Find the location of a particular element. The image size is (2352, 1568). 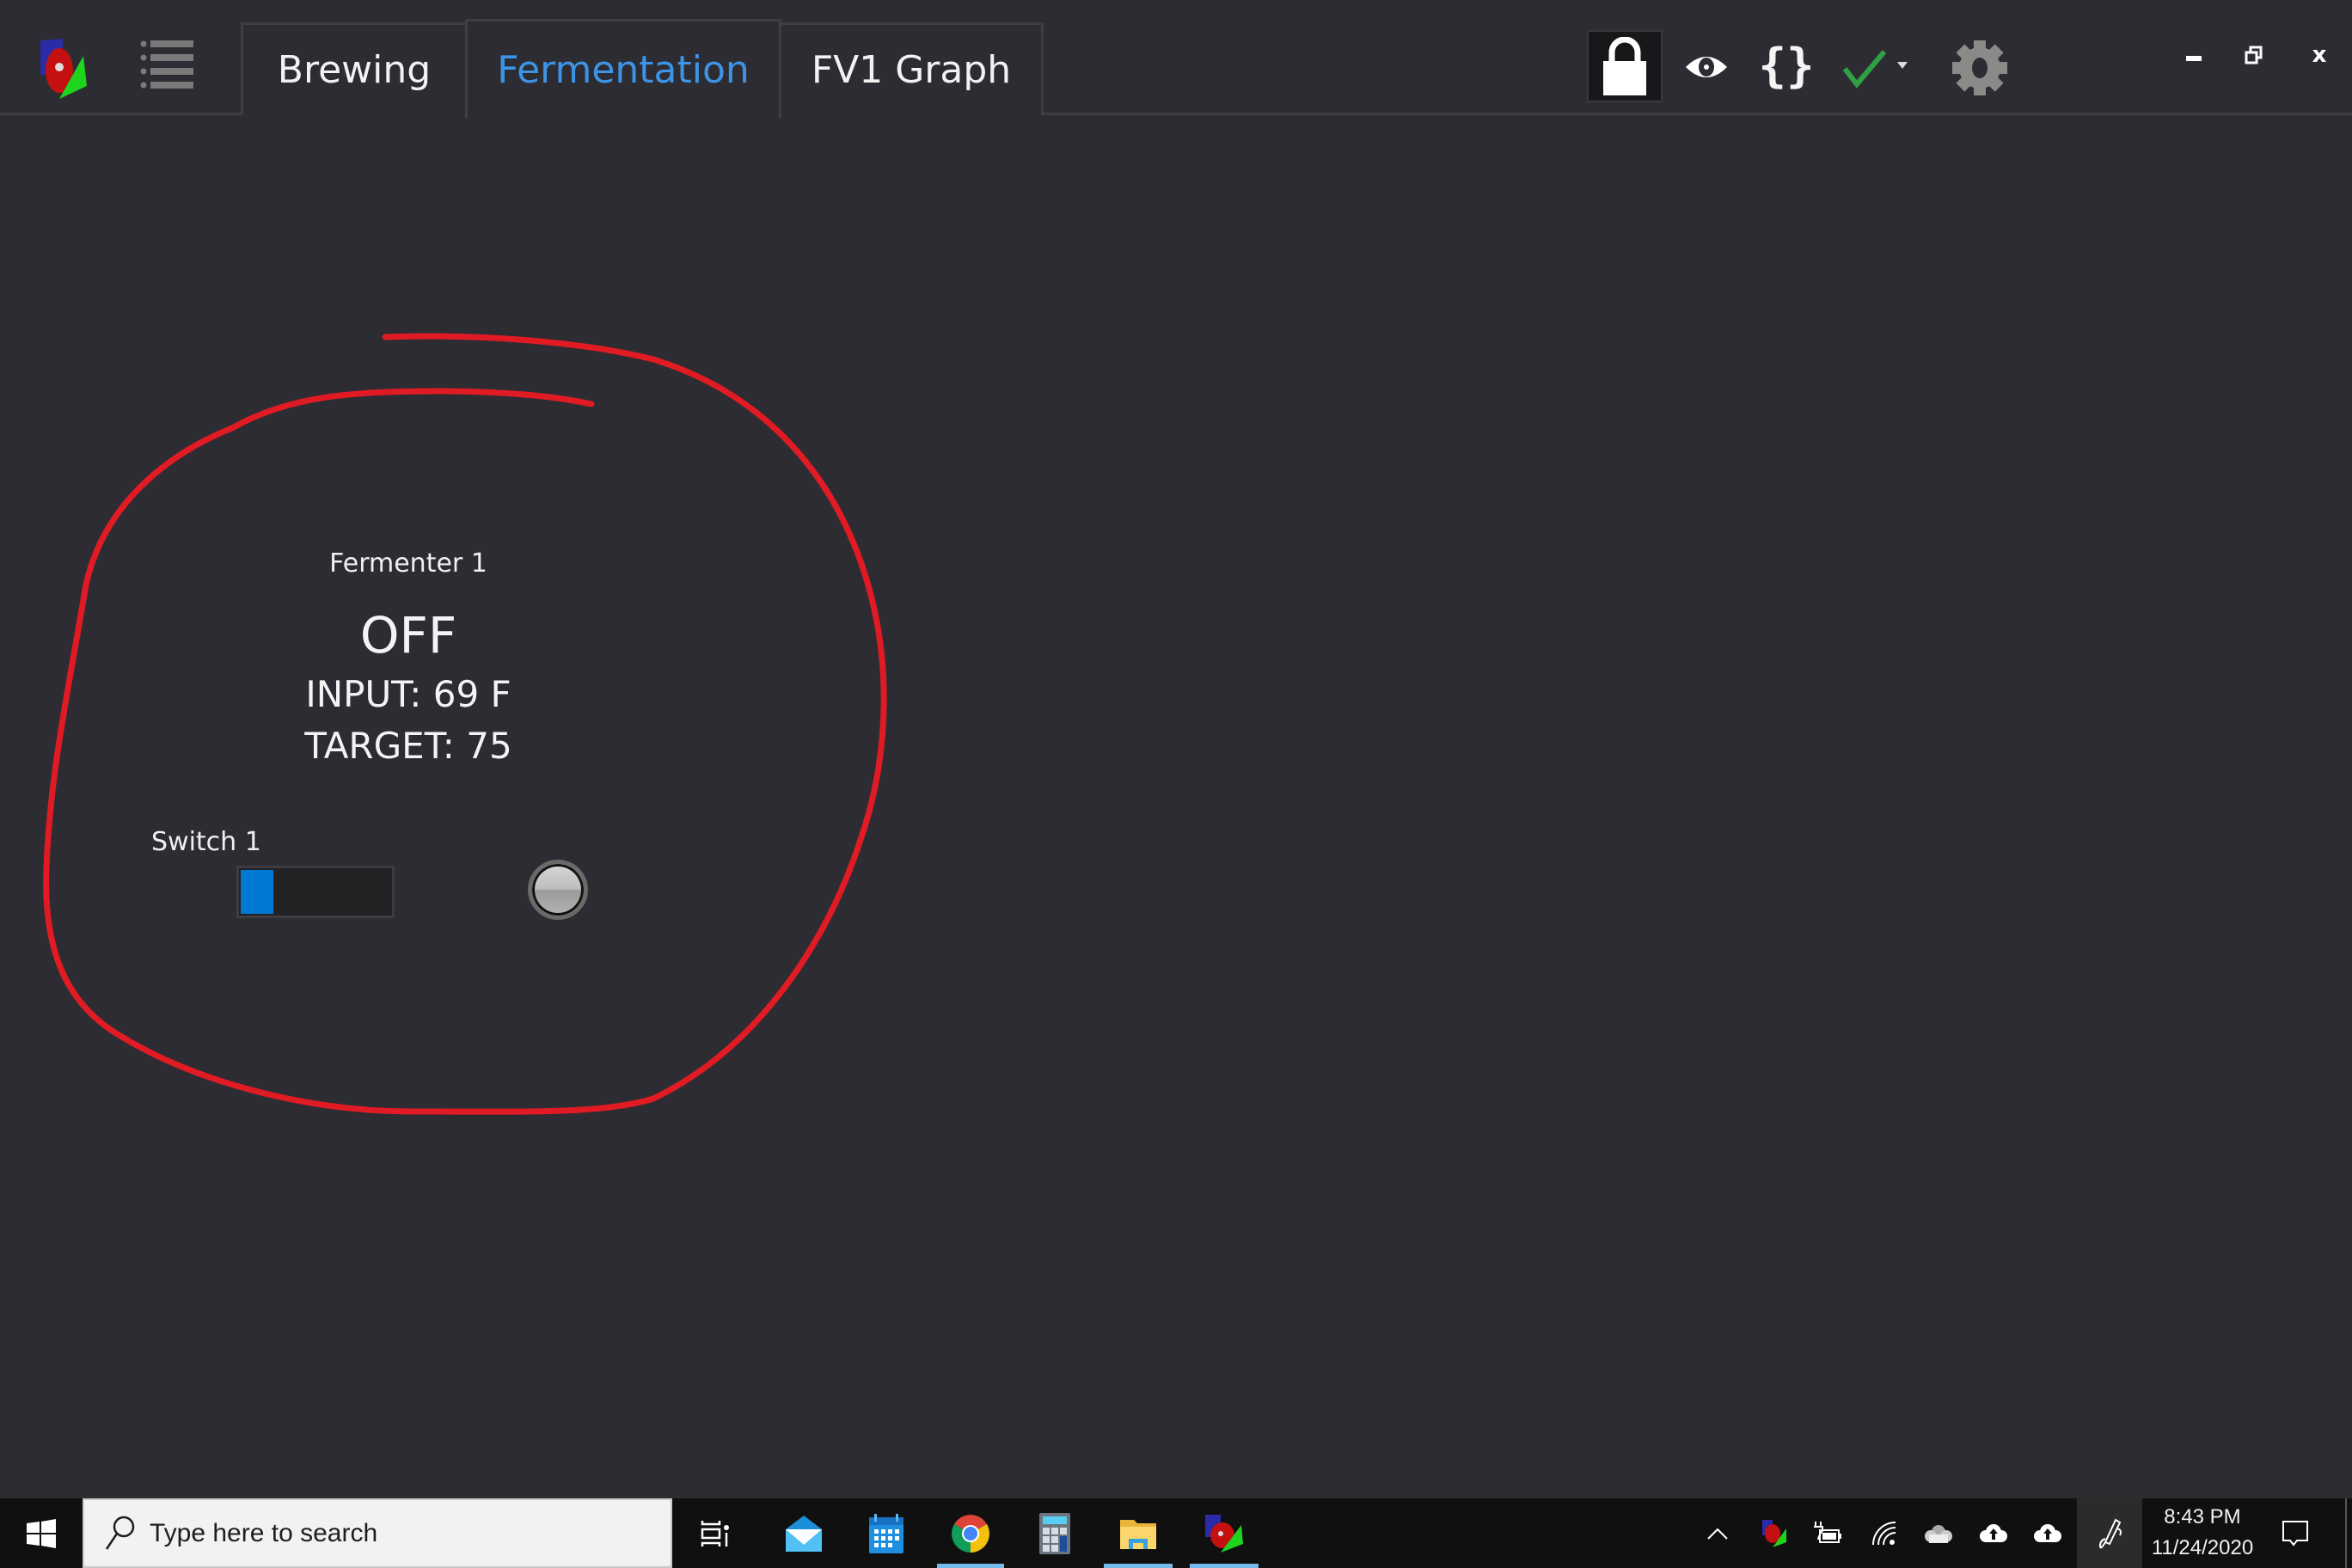

windows-logo-icon is located at coordinates (41, 1533).